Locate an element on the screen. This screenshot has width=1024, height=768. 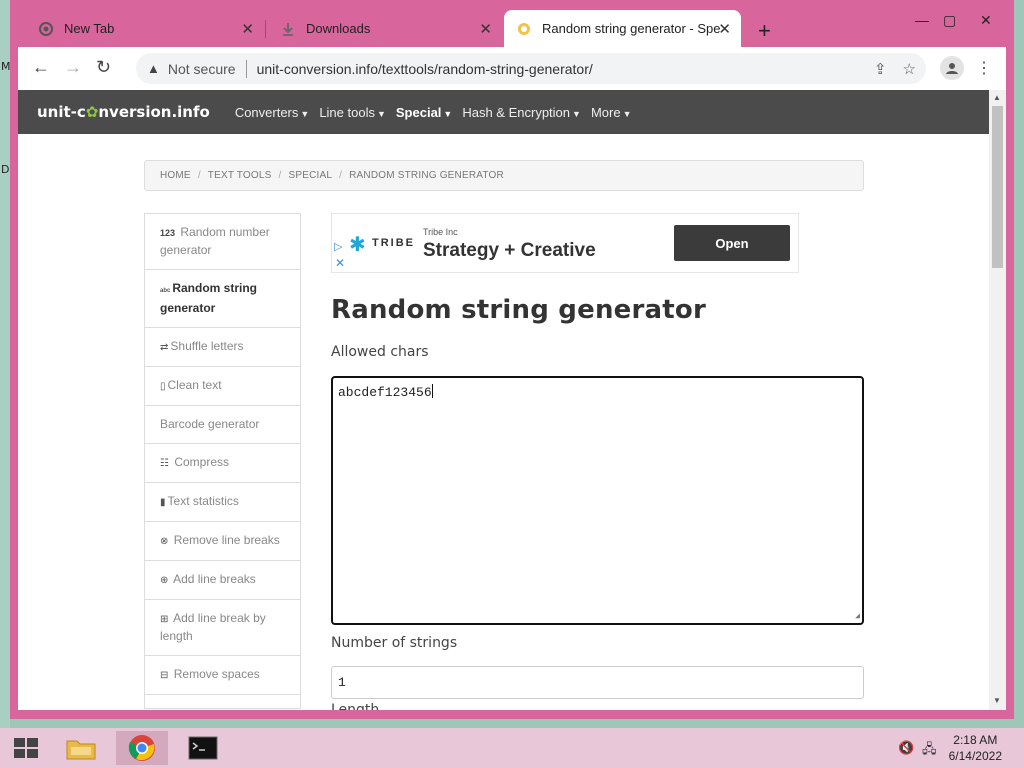
download-icon is located at coordinates (288, 29).